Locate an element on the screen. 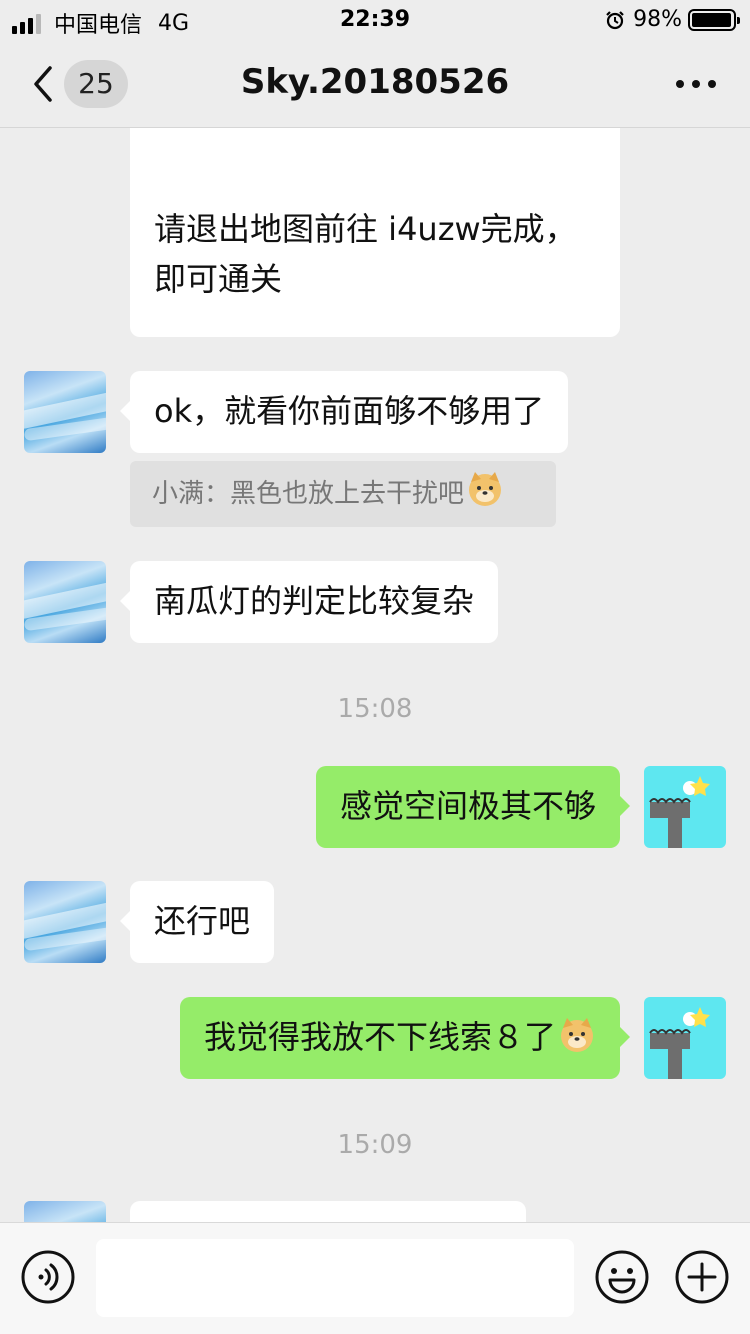 Image resolution: width=750 pixels, height=1334 pixels. sent-message: 我觉得我放不下线索８了 is located at coordinates (405, 1038).